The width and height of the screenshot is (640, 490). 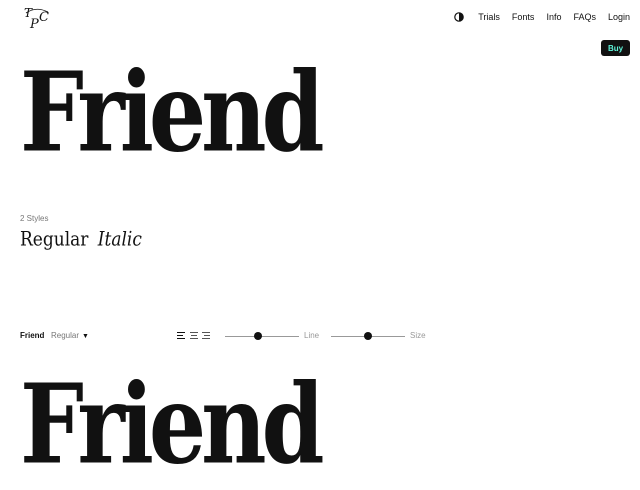 What do you see at coordinates (615, 48) in the screenshot?
I see `buy-button: Buy` at bounding box center [615, 48].